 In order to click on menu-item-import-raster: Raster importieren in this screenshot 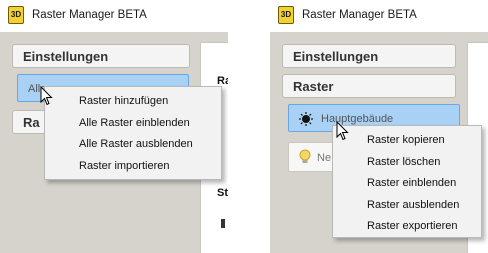, I will do `click(133, 167)`.